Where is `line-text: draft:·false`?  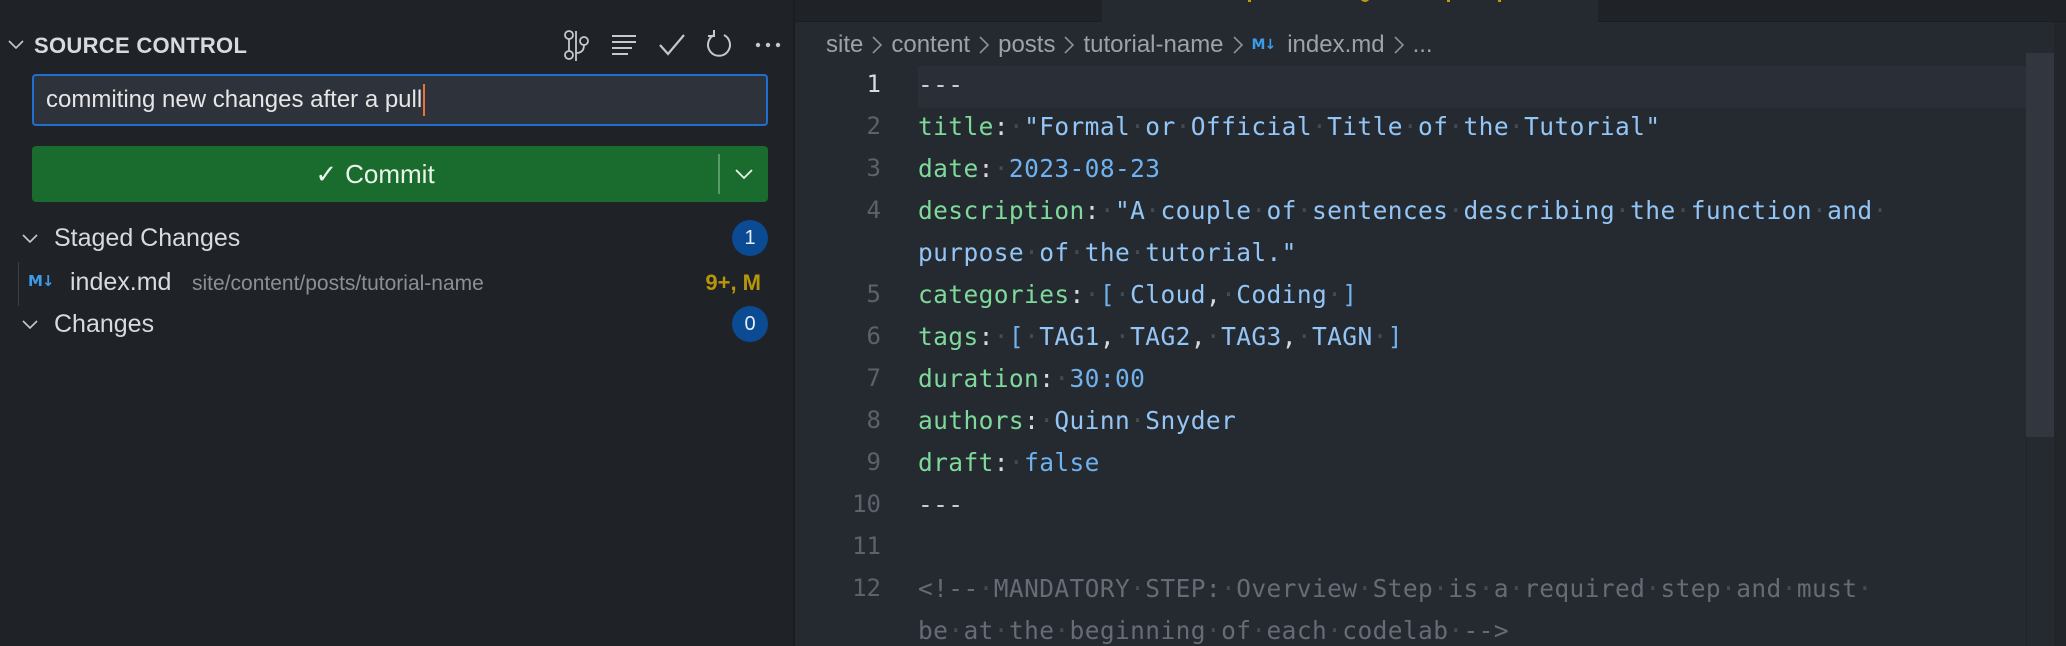
line-text: draft:·false is located at coordinates (1009, 462).